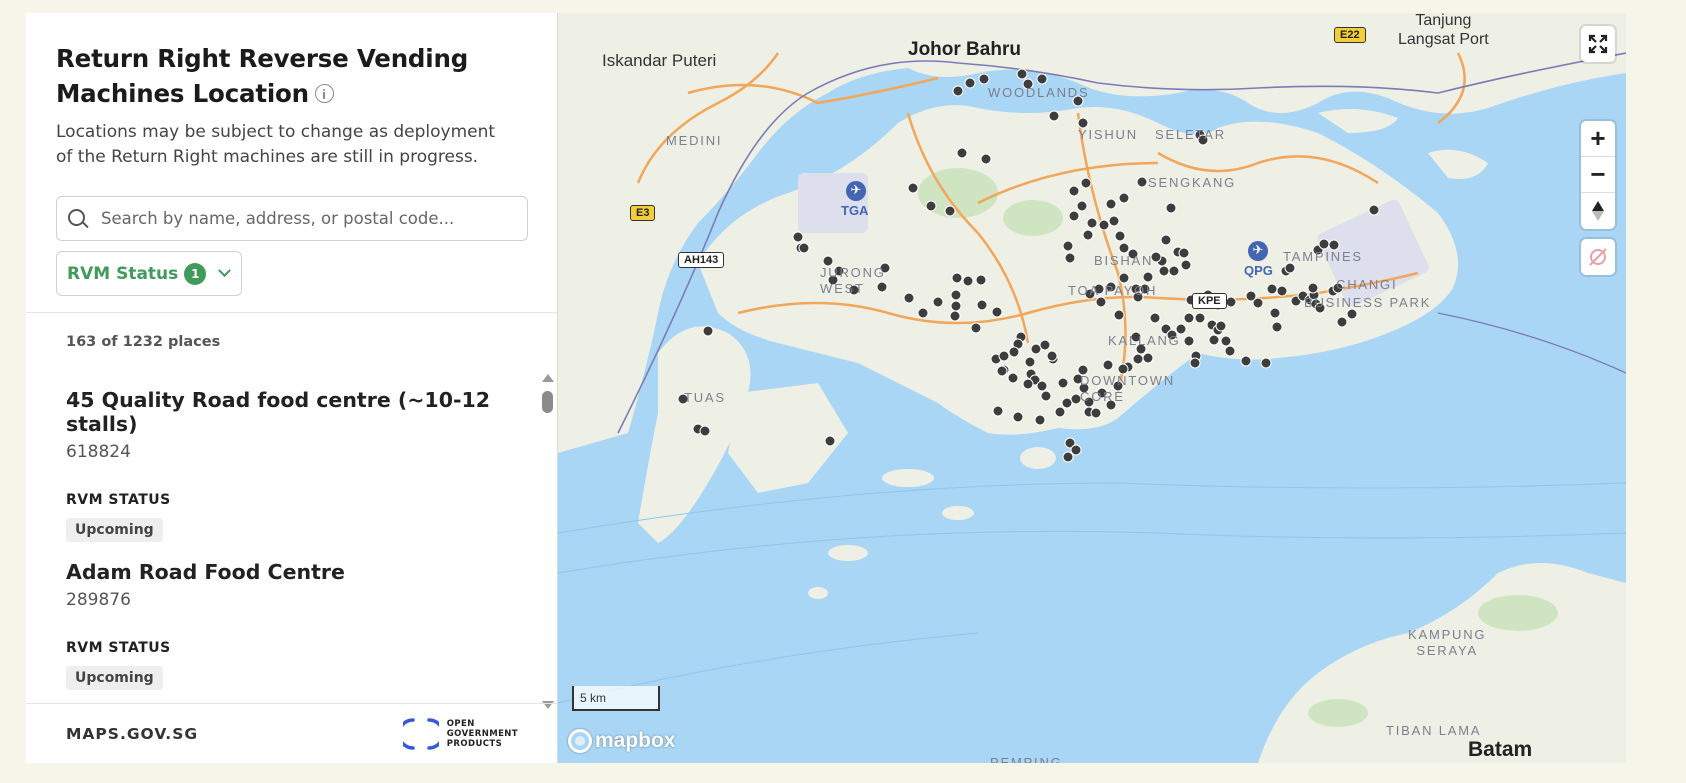 The image size is (1686, 783). What do you see at coordinates (1598, 139) in the screenshot?
I see `zoom-in-button: +` at bounding box center [1598, 139].